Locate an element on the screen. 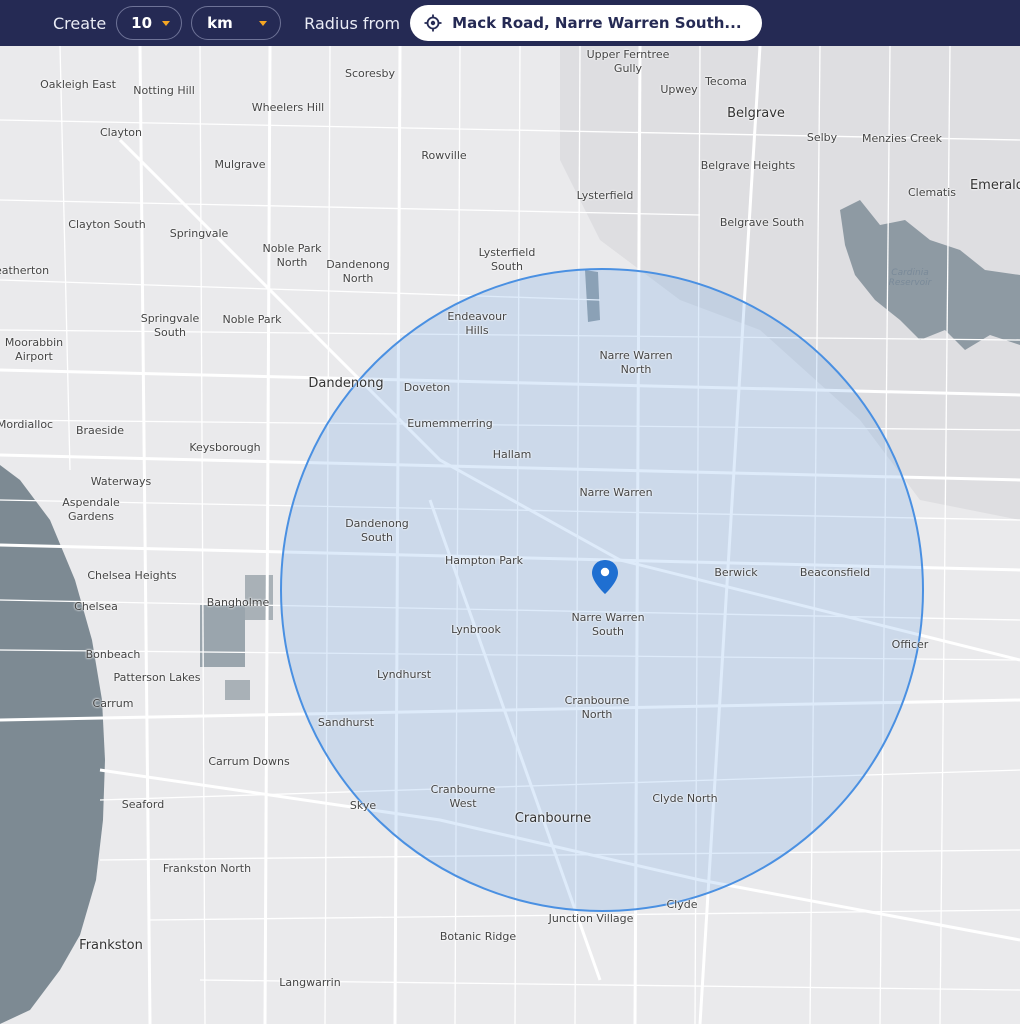  place-label: Cranbourne North is located at coordinates (597, 707).